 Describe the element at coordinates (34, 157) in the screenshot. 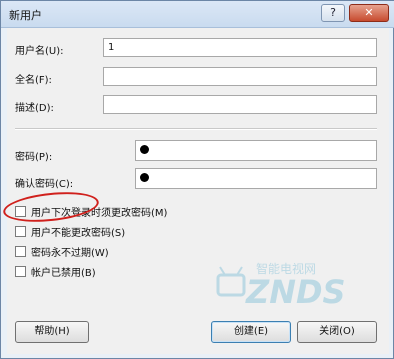

I see `password-label: 密码(P):` at that location.